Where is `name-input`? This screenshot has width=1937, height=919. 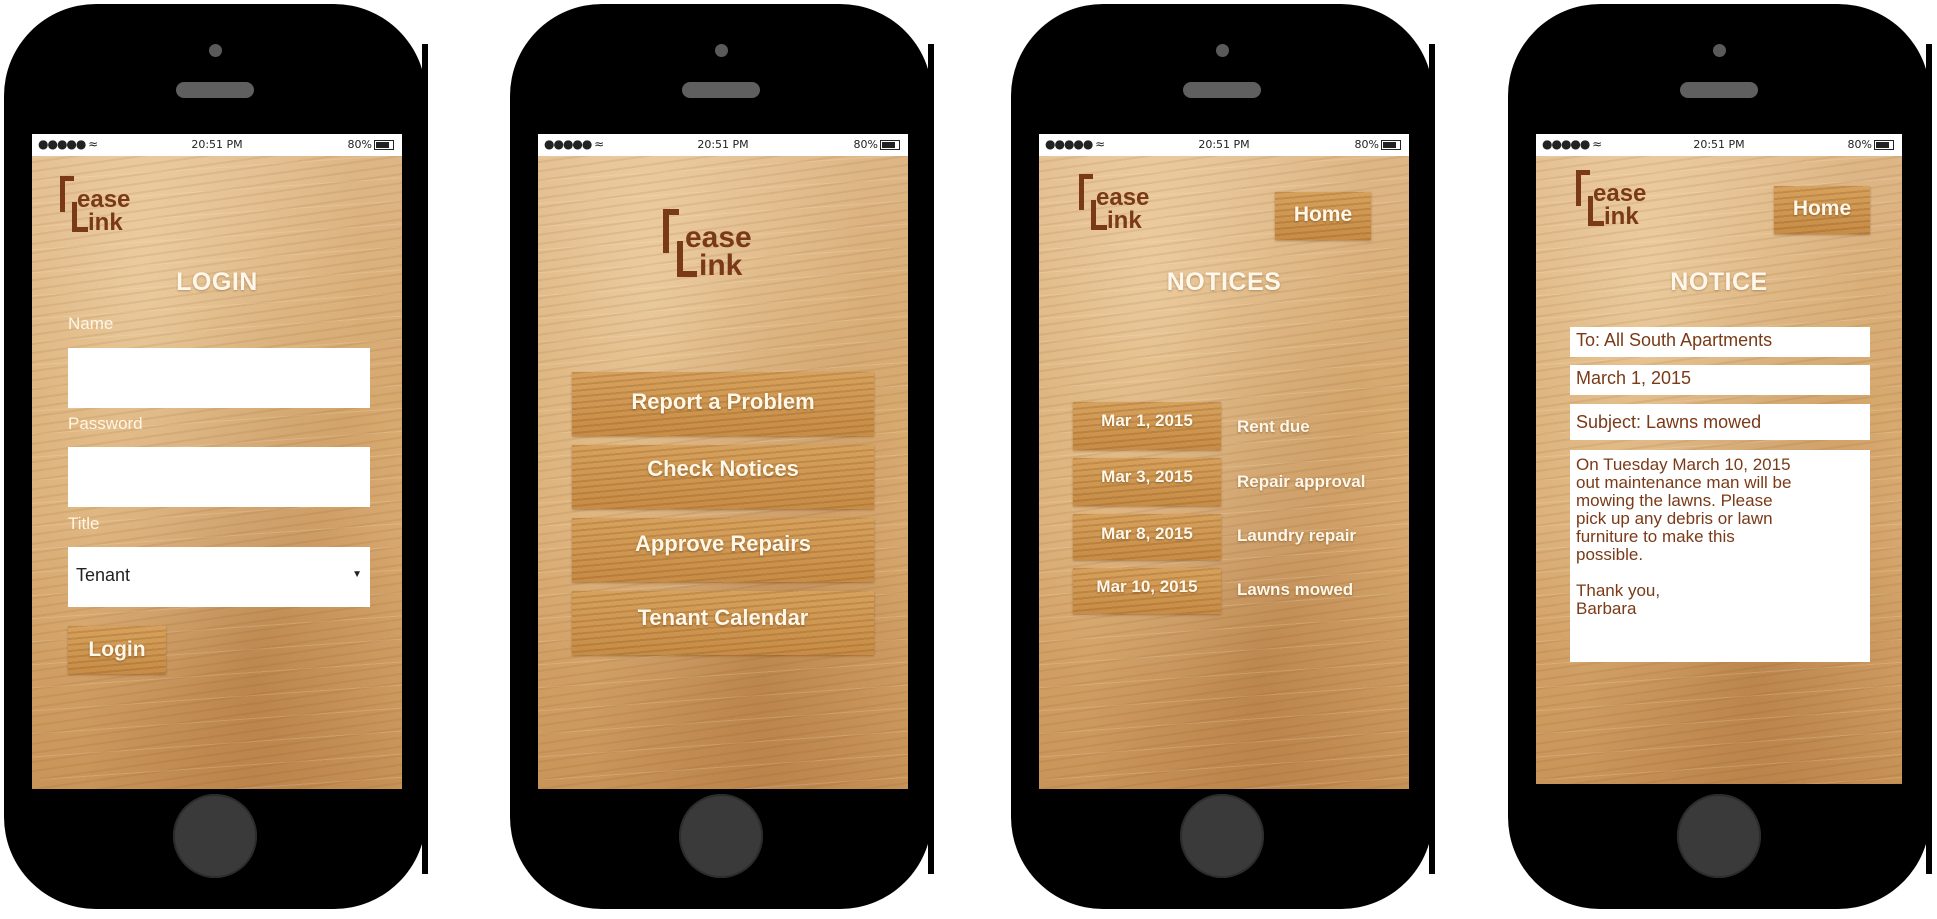
name-input is located at coordinates (219, 378).